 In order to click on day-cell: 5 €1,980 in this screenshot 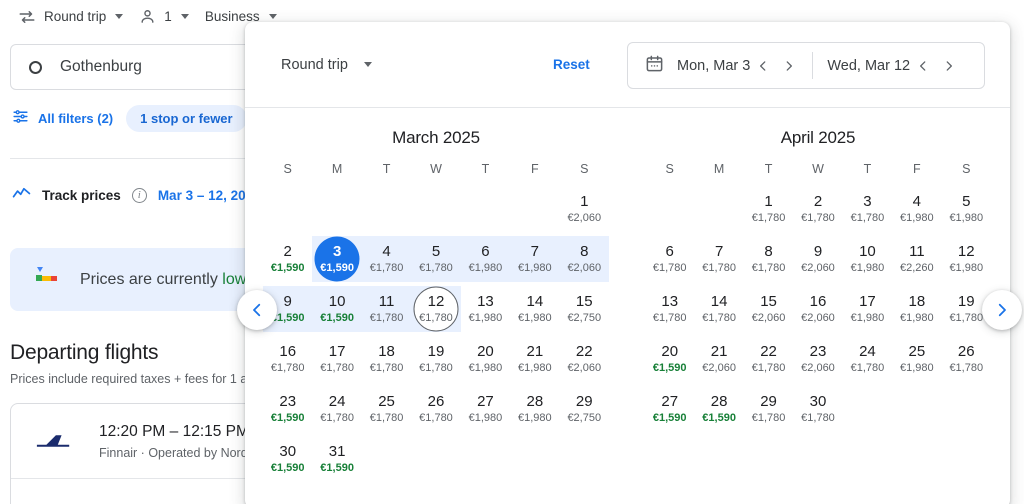, I will do `click(966, 209)`.